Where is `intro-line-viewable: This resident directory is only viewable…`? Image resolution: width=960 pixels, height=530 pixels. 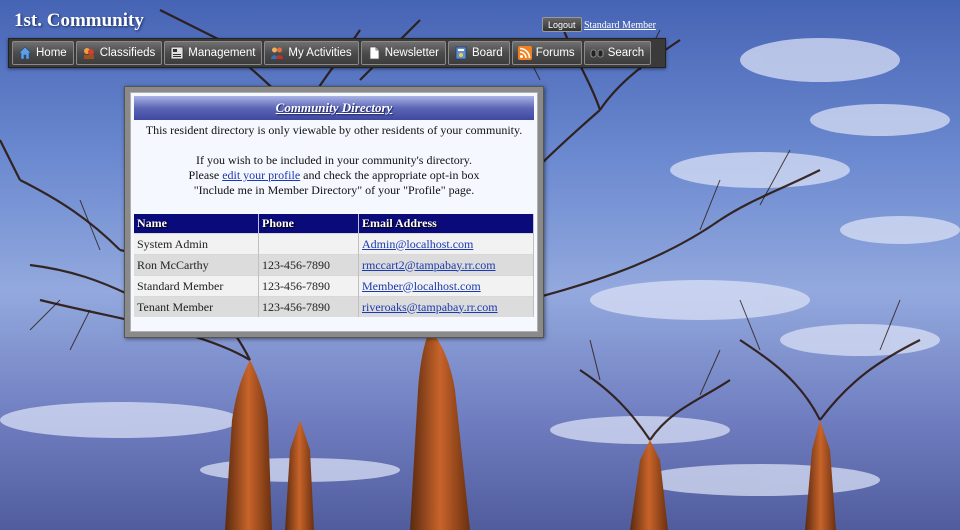 intro-line-viewable: This resident directory is only viewable… is located at coordinates (334, 130).